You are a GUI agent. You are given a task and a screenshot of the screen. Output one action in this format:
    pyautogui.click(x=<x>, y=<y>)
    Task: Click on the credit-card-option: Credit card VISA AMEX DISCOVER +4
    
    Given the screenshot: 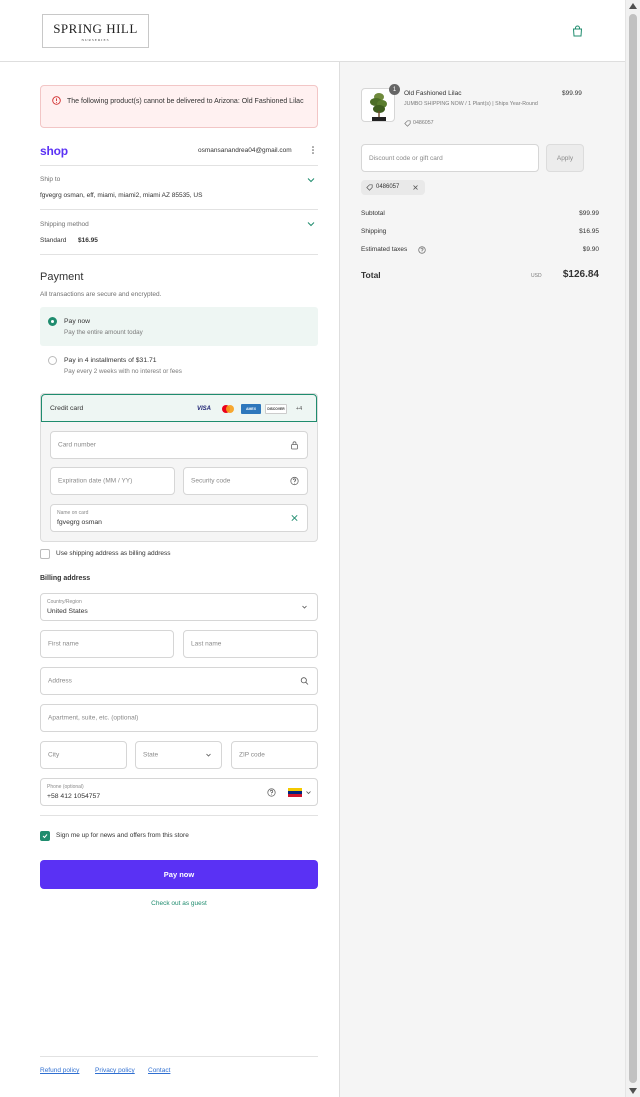 What is the action you would take?
    pyautogui.click(x=179, y=408)
    